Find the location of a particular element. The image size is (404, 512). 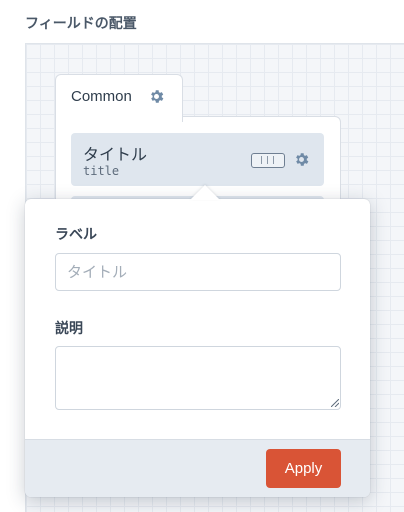

popover-arrow is located at coordinates (205, 192).